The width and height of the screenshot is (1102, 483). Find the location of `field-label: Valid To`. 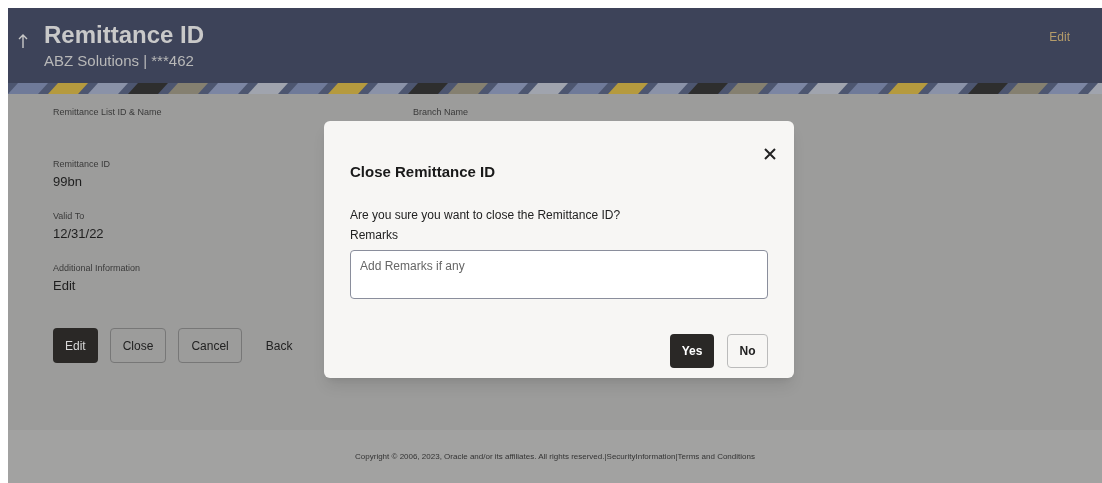

field-label: Valid To is located at coordinates (69, 216).